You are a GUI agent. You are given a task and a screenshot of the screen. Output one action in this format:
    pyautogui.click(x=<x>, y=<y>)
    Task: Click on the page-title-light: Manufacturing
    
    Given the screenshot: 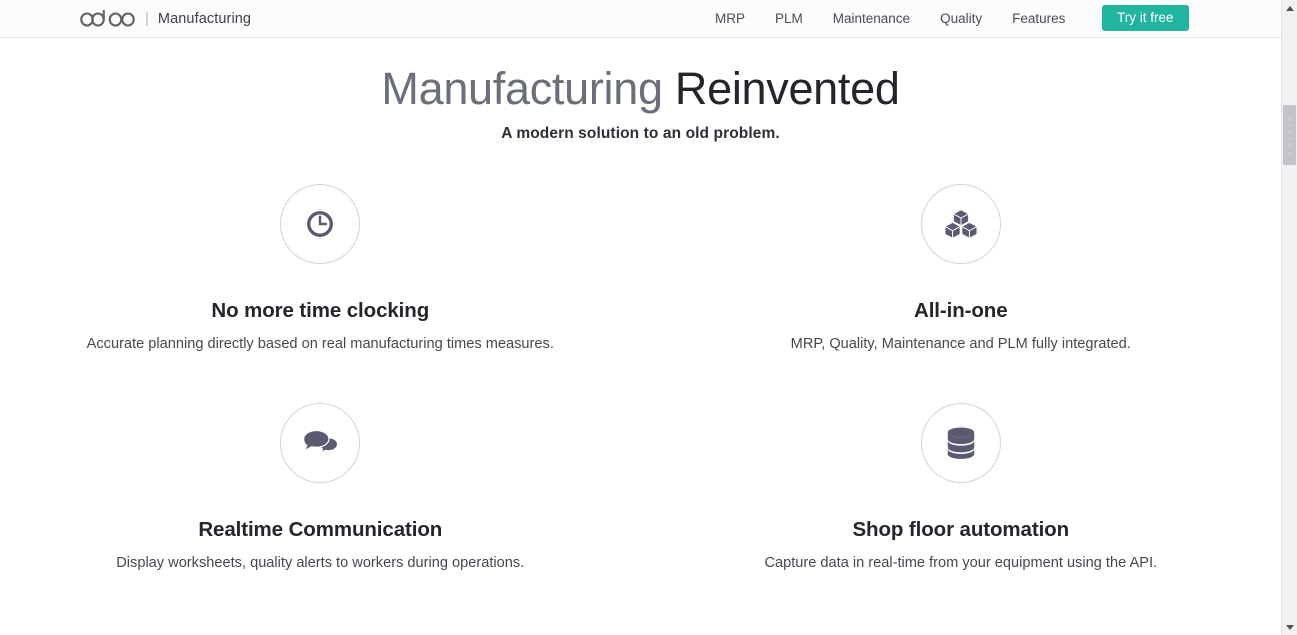 What is the action you would take?
    pyautogui.click(x=522, y=88)
    